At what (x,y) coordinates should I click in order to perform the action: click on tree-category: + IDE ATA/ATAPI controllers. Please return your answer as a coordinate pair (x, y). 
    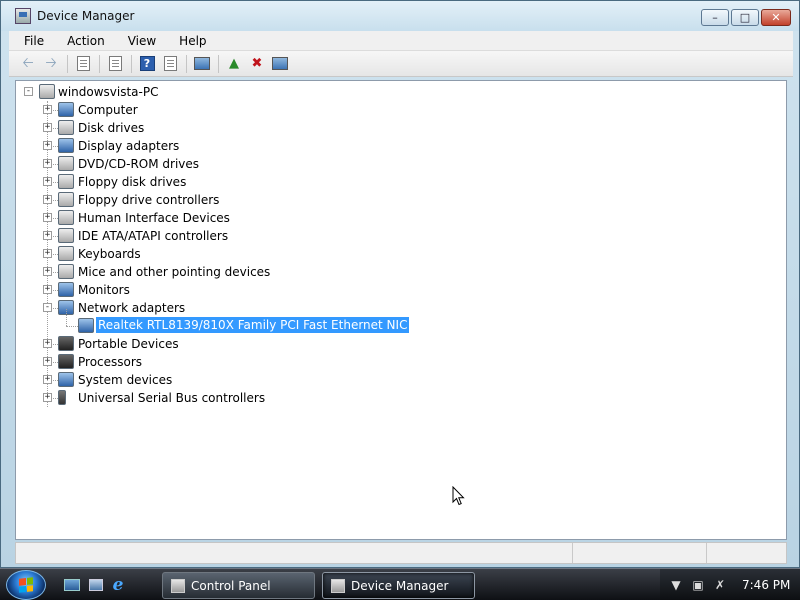
    Looking at the image, I should click on (216, 236).